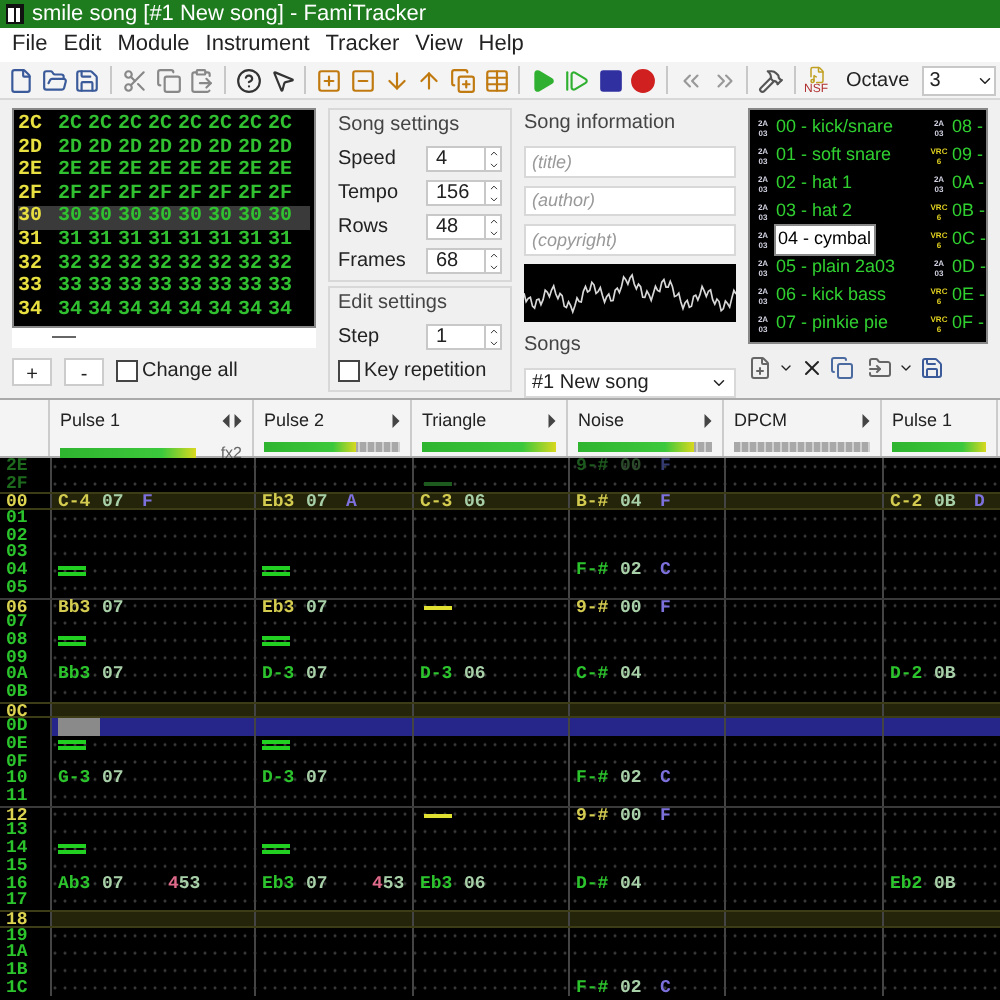  What do you see at coordinates (464, 159) in the screenshot?
I see `number-field: 4` at bounding box center [464, 159].